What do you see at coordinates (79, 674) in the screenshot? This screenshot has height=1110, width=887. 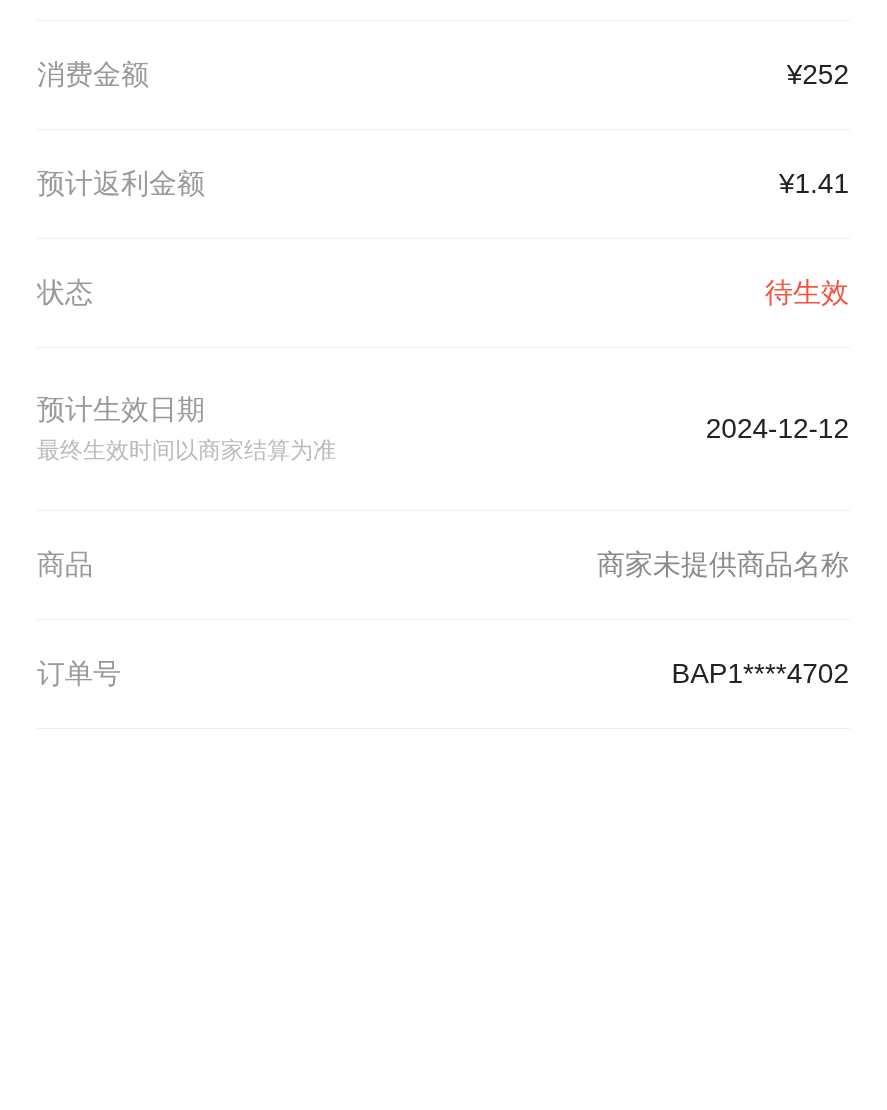 I see `field-label: 订单号` at bounding box center [79, 674].